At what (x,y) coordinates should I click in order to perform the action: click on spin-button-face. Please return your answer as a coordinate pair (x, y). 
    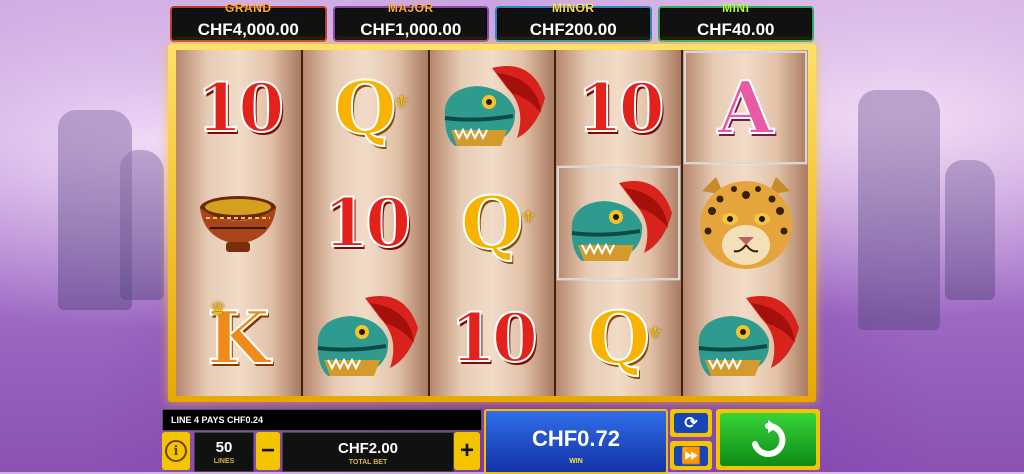
    Looking at the image, I should click on (768, 439).